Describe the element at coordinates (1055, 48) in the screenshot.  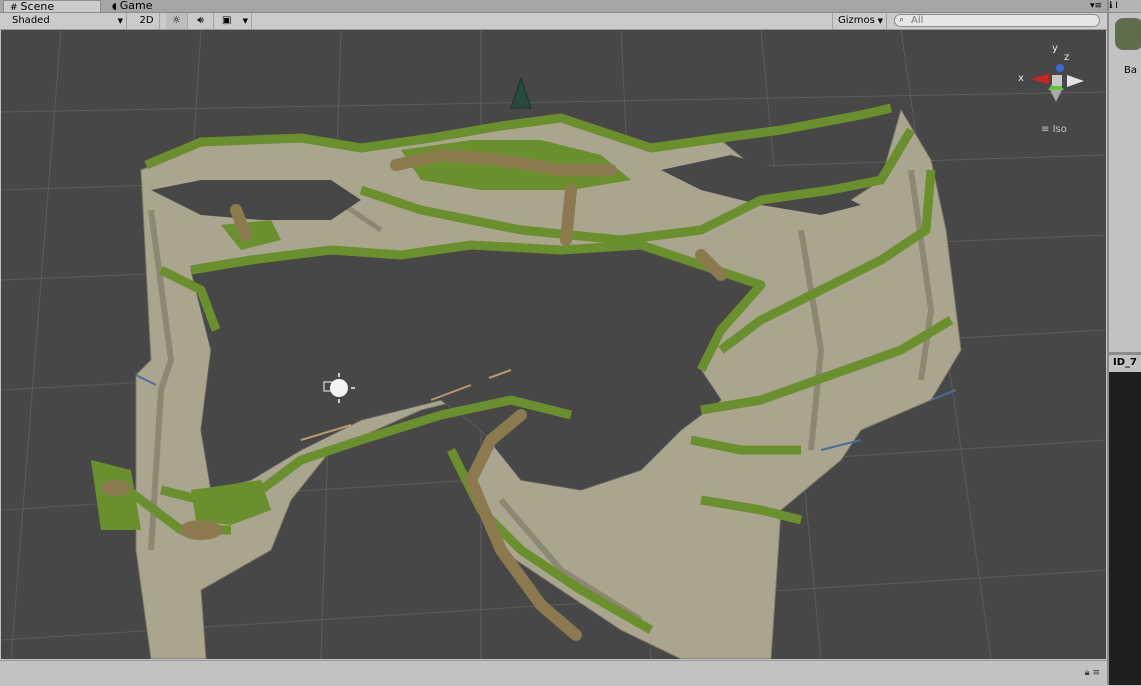
I see `gizmo-y-label: y` at that location.